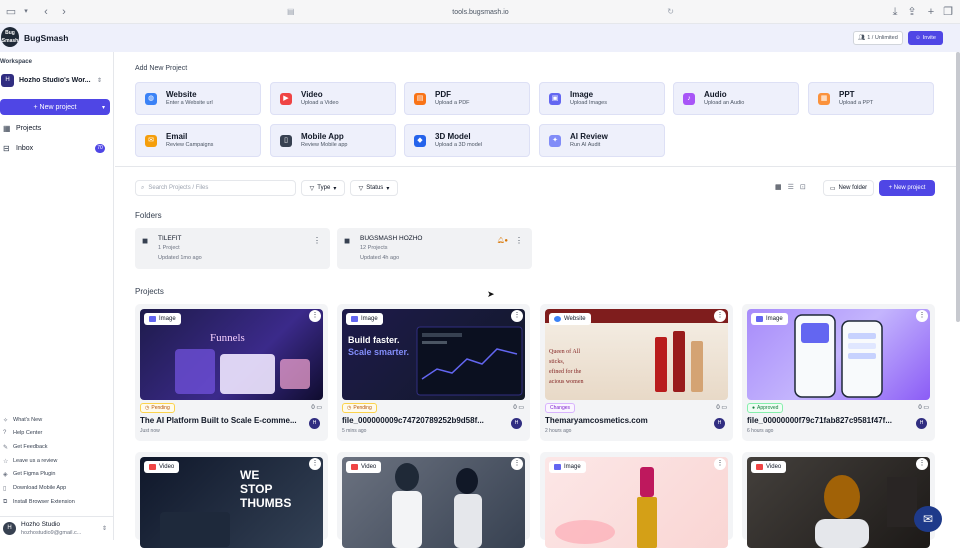 Image resolution: width=960 pixels, height=548 pixels. What do you see at coordinates (291, 11) in the screenshot?
I see `page-settings-icon: ▤` at bounding box center [291, 11].